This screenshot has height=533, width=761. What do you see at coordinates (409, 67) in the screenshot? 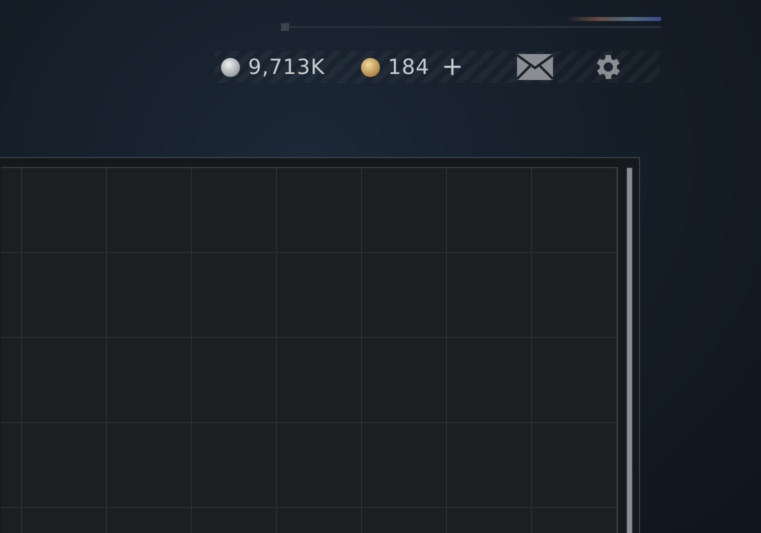
I see `currency-amount: 184` at bounding box center [409, 67].